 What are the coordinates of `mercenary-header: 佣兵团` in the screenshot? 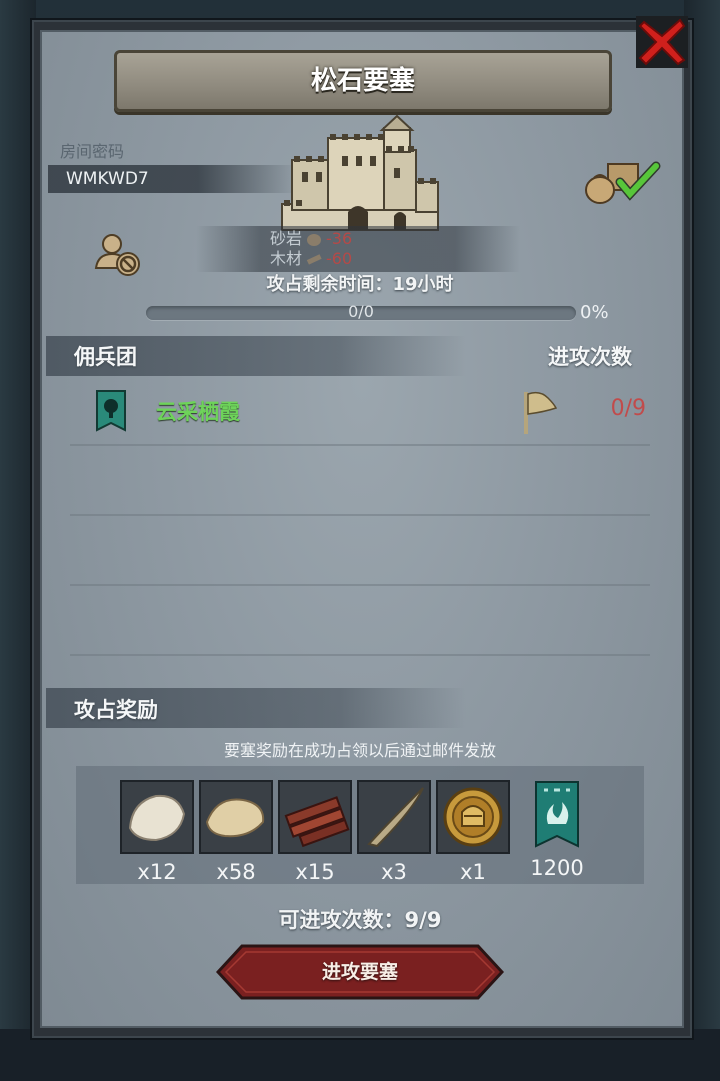 It's located at (105, 357).